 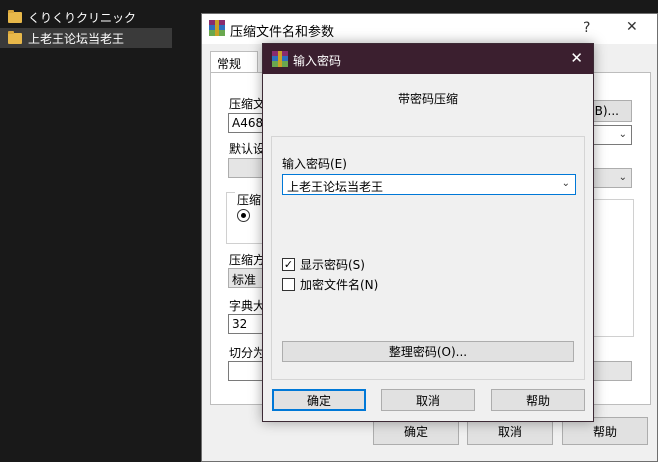 I want to click on split-label: 切分为, so click(x=247, y=353).